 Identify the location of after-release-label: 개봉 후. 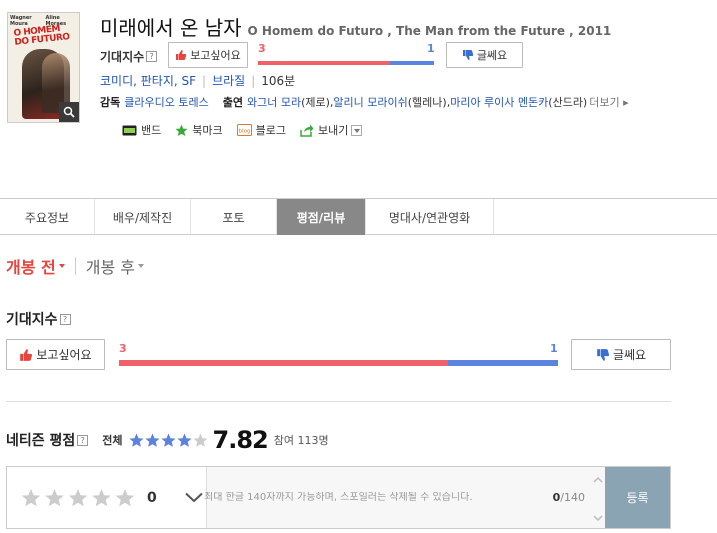
(110, 267).